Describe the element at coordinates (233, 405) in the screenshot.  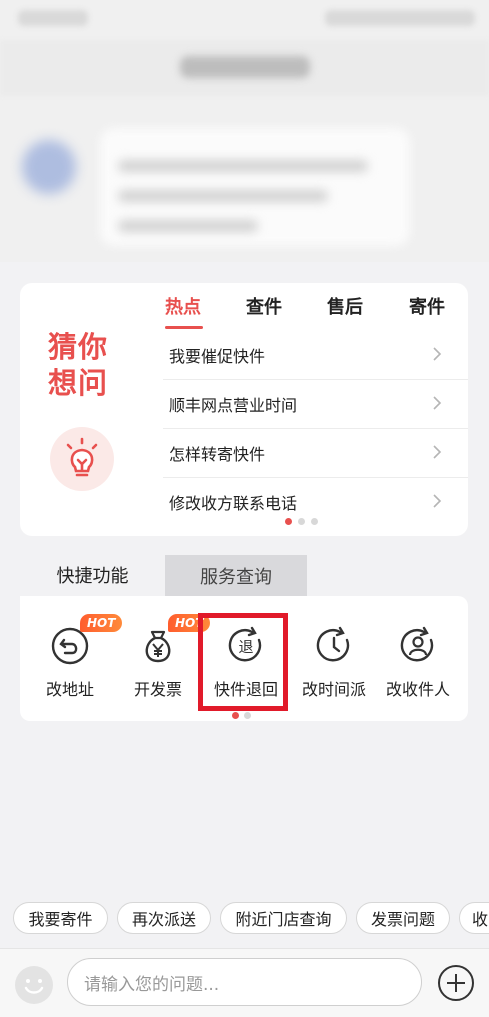
I see `question-text: 顺丰网点营业时间` at that location.